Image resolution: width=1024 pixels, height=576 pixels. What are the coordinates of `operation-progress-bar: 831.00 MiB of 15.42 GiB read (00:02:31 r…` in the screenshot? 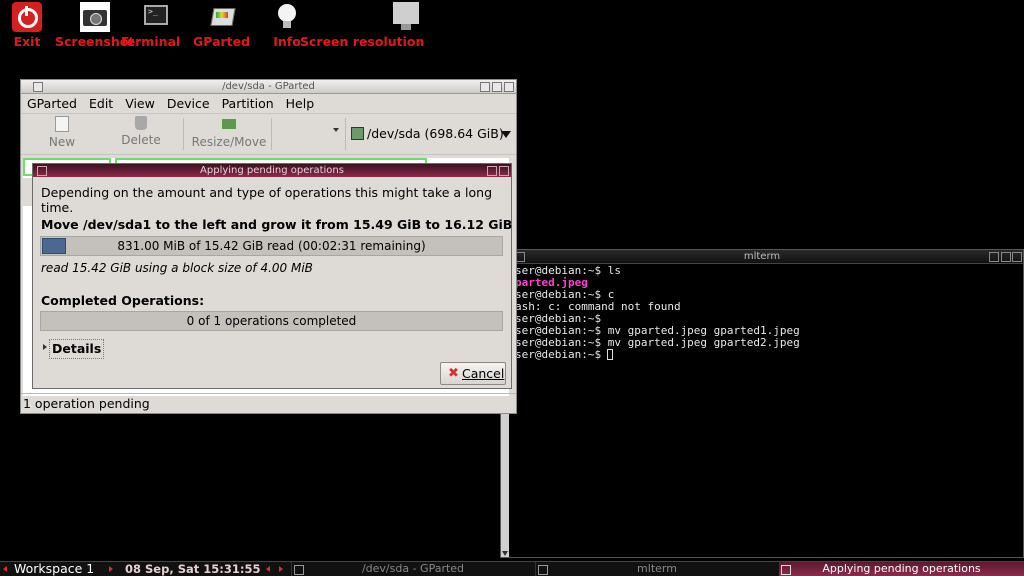 It's located at (271, 246).